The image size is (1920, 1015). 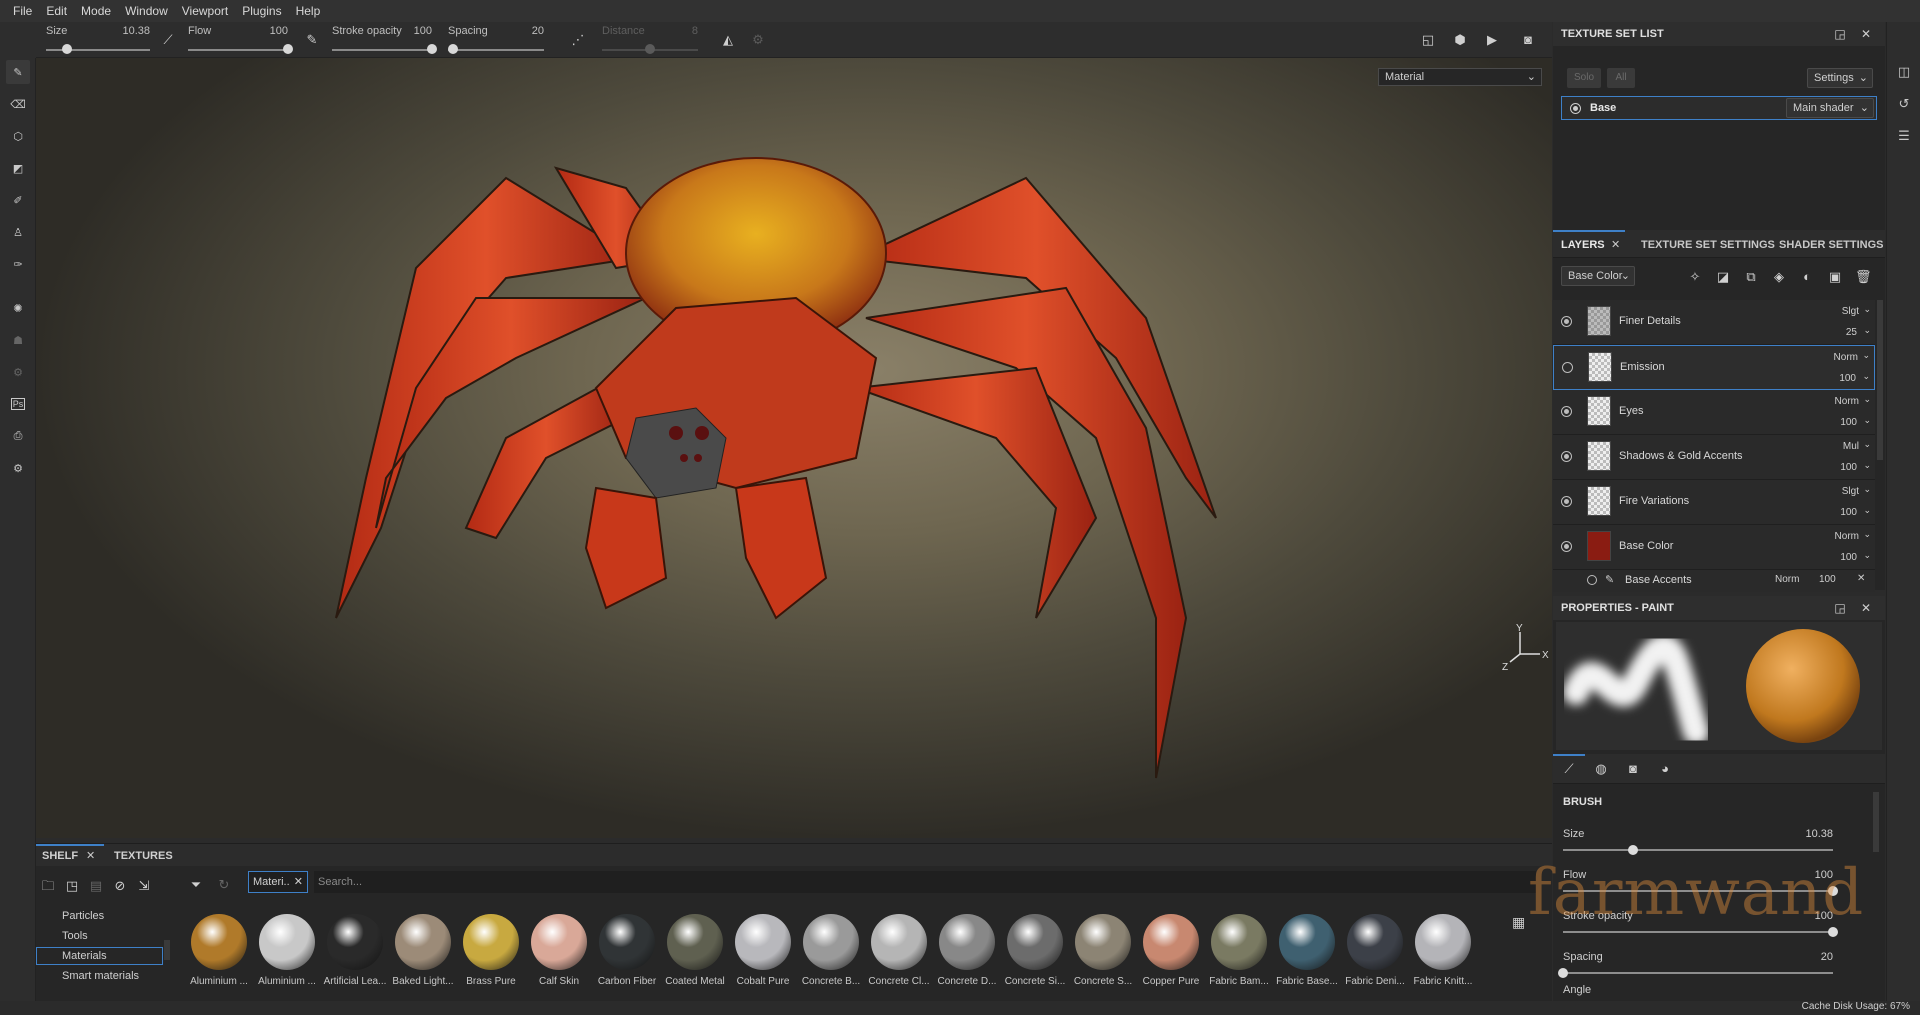 I want to click on shader-dropdown: Main shader ⌄, so click(x=1830, y=108).